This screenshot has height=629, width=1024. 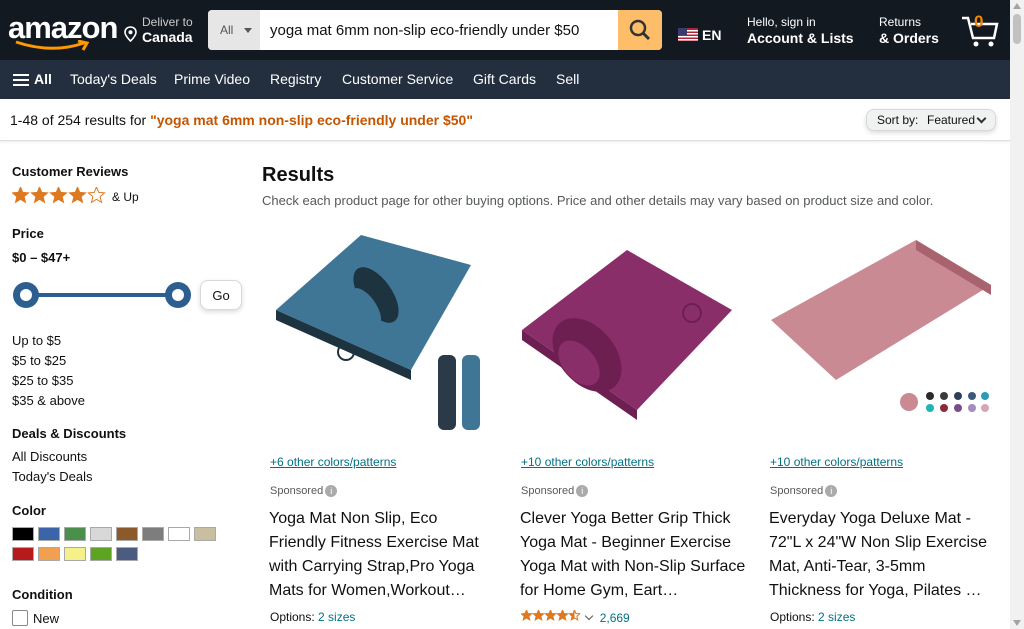 What do you see at coordinates (978, 29) in the screenshot?
I see `cart-button: 0` at bounding box center [978, 29].